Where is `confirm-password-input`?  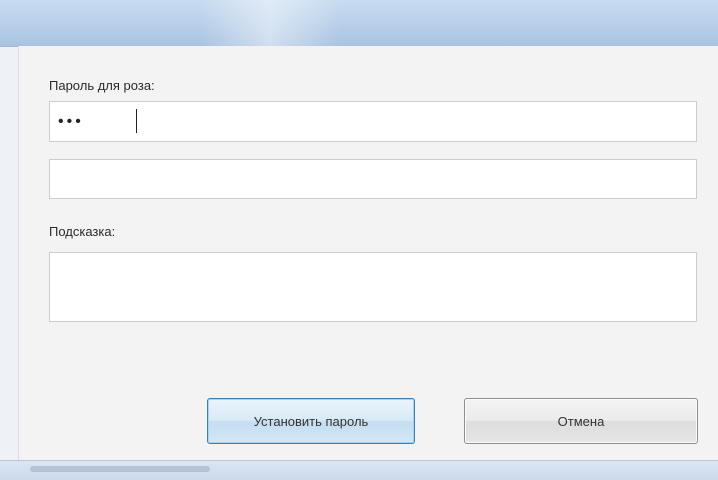 confirm-password-input is located at coordinates (373, 179).